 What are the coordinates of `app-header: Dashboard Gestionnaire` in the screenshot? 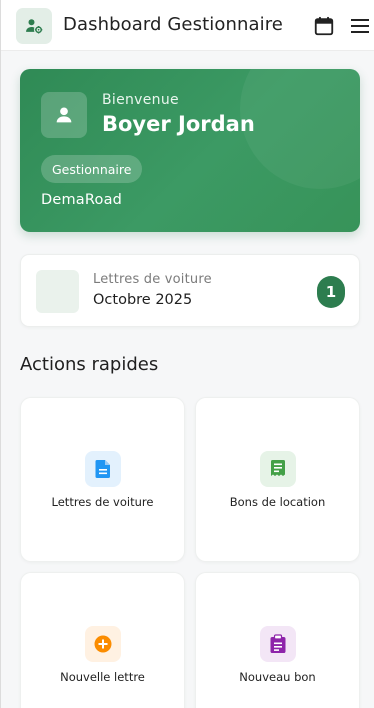 It's located at (187, 25).